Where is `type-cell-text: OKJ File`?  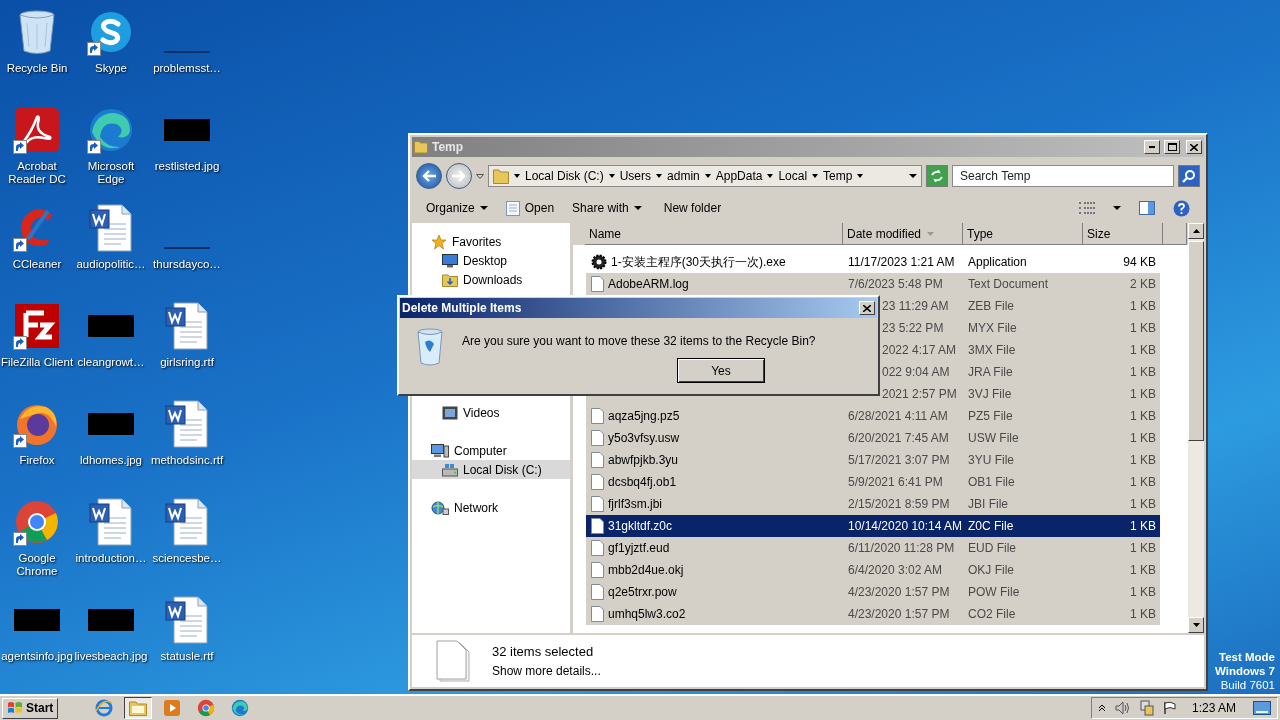
type-cell-text: OKJ File is located at coordinates (991, 570).